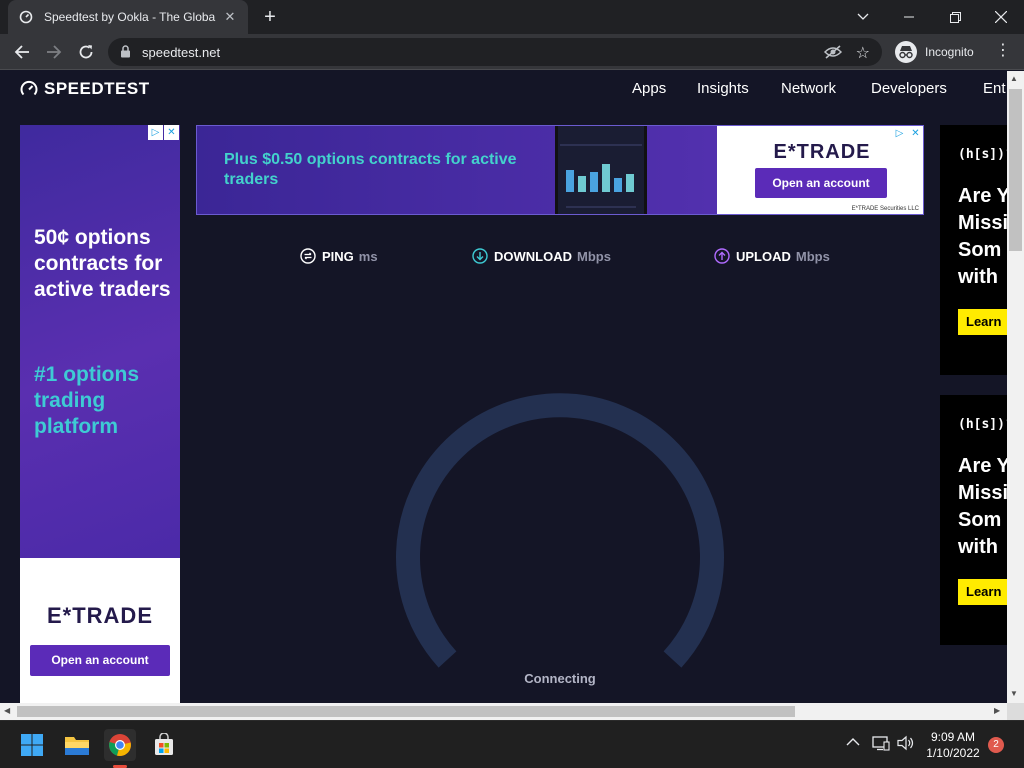 The height and width of the screenshot is (768, 1024). I want to click on folder-icon, so click(77, 746).